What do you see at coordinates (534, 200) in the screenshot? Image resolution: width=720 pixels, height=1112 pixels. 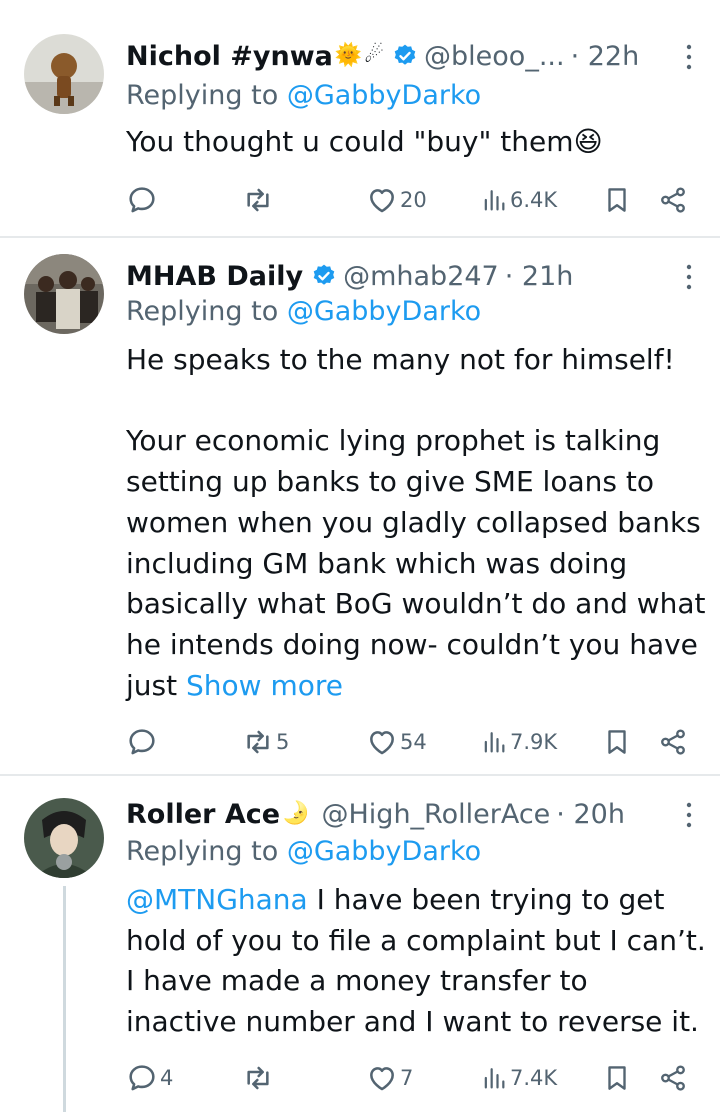 I see `views-count: 6.4K` at bounding box center [534, 200].